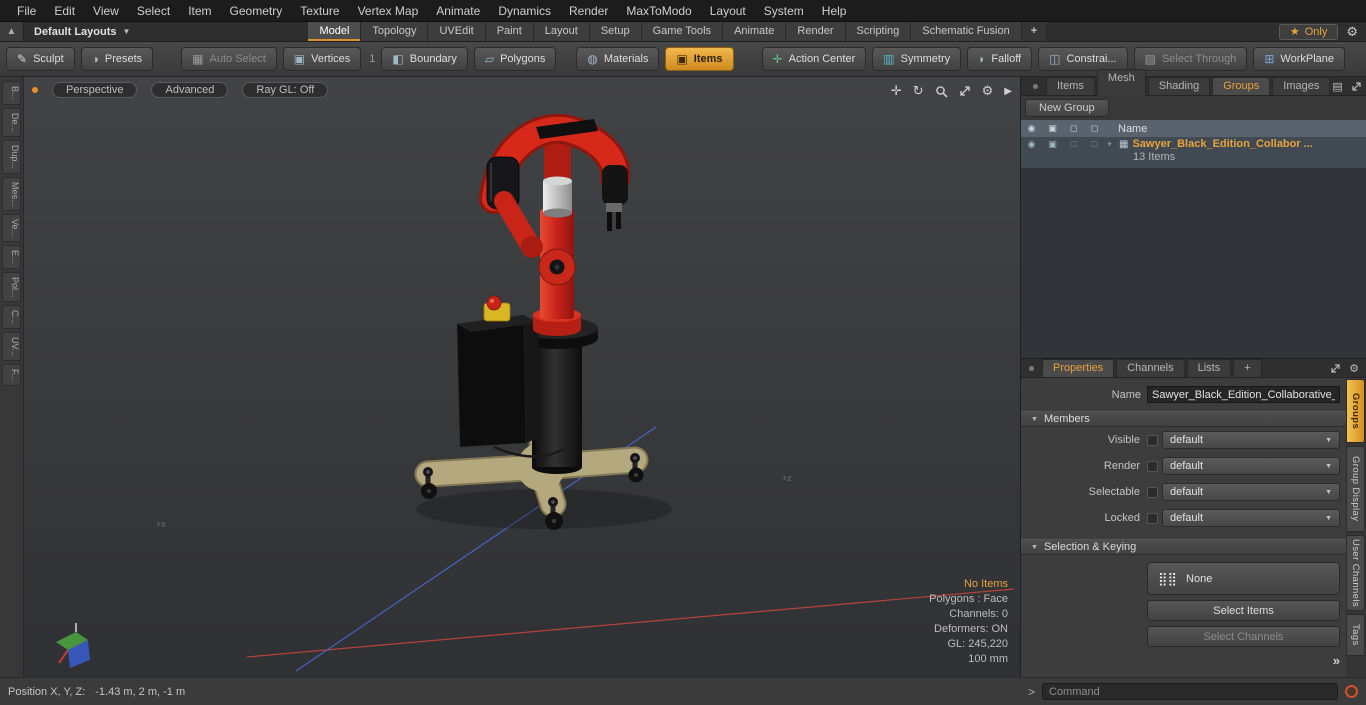 Image resolution: width=1366 pixels, height=705 pixels. Describe the element at coordinates (966, 31) in the screenshot. I see `layout-tab-schematic-fusion: Schematic Fusion` at that location.